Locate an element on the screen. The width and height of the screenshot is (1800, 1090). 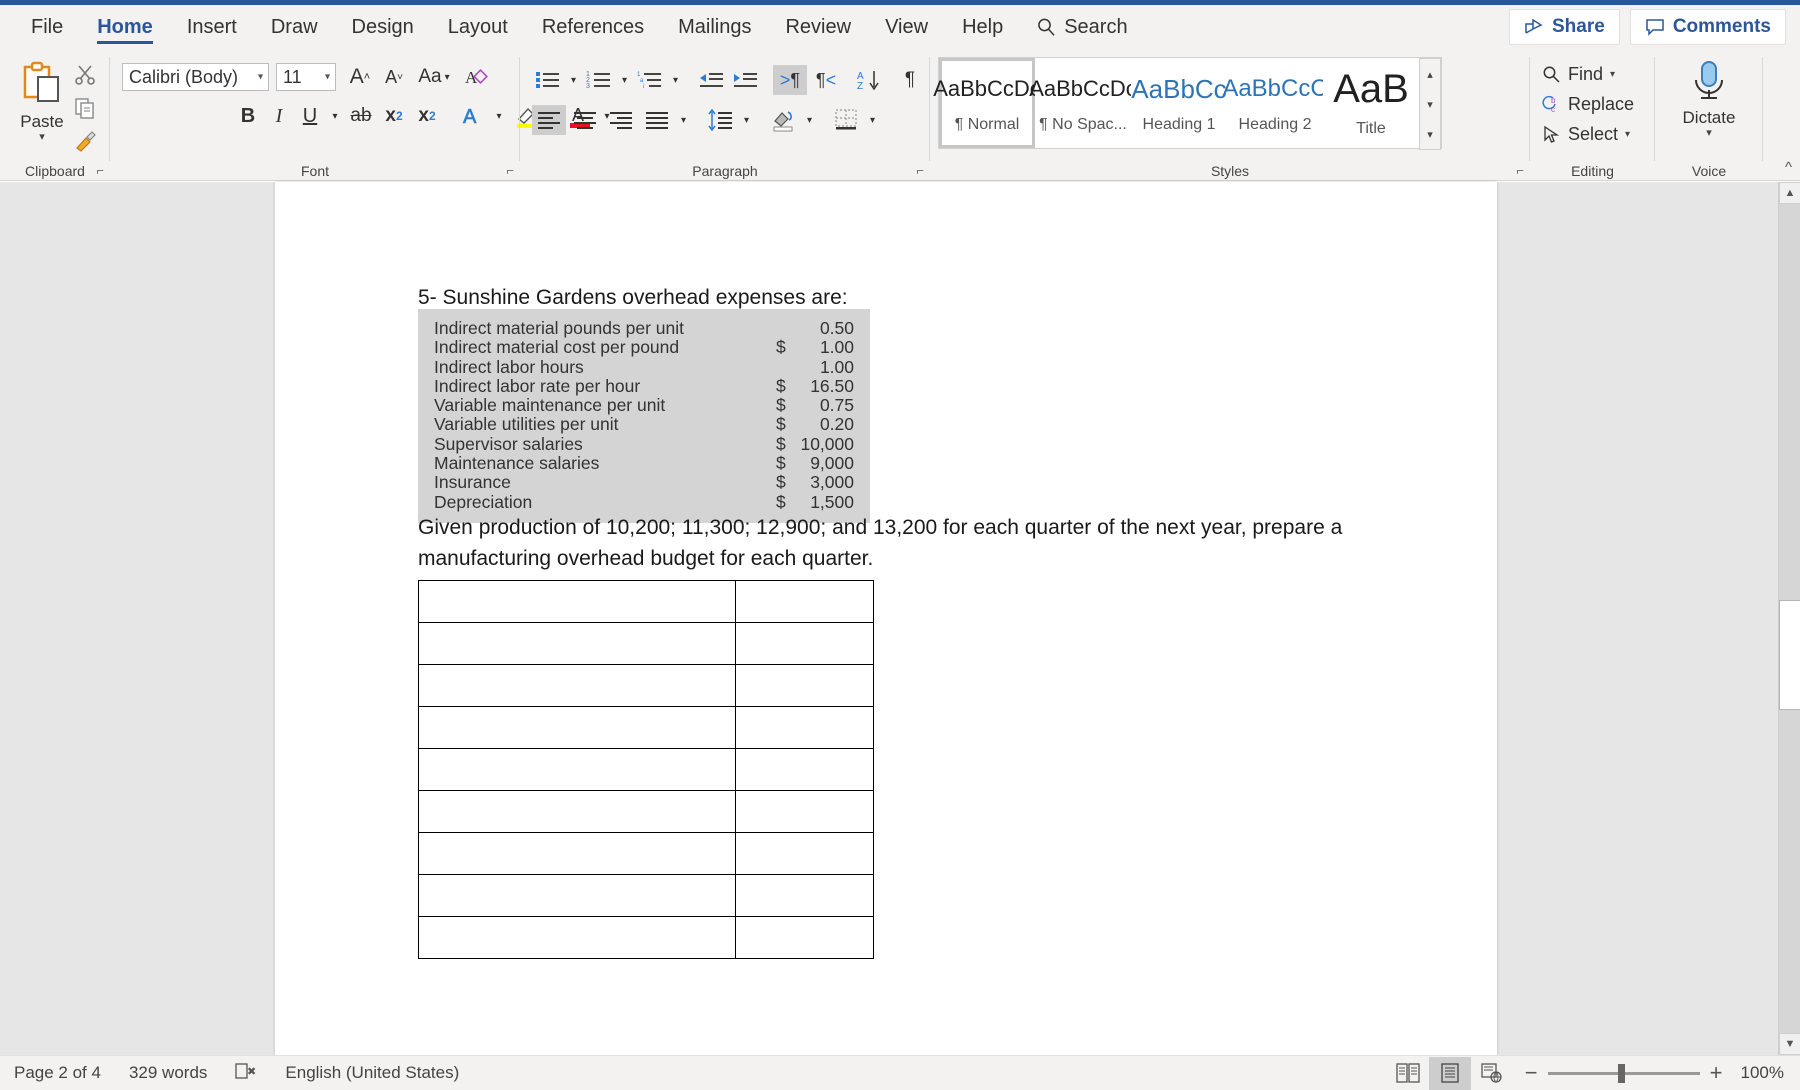
language-indicator: English (United States) is located at coordinates (372, 1073).